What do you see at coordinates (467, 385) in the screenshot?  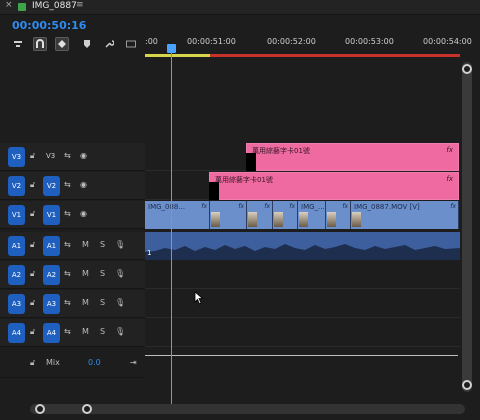 I see `scroll-handle-bottom` at bounding box center [467, 385].